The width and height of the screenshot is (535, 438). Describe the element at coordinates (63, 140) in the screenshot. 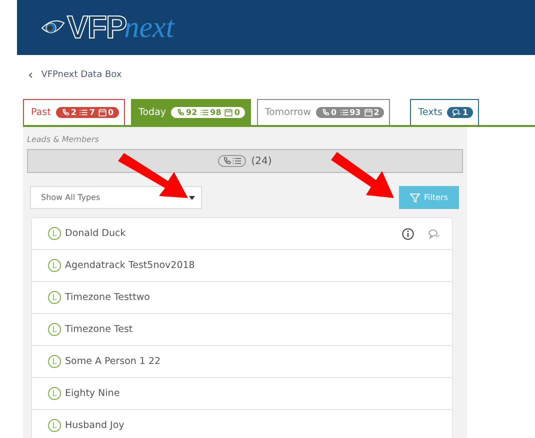

I see `section-title: Leads & Members` at that location.